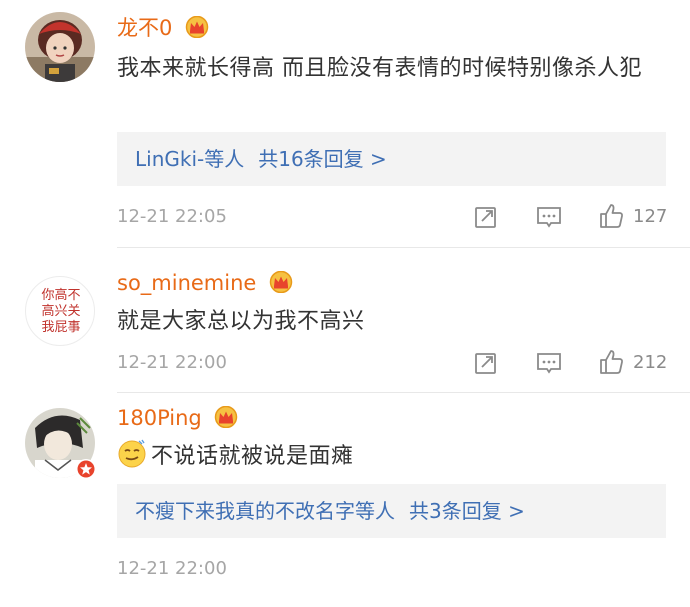 Image resolution: width=690 pixels, height=607 pixels. I want to click on timestamp: 12-21 22:05, so click(172, 216).